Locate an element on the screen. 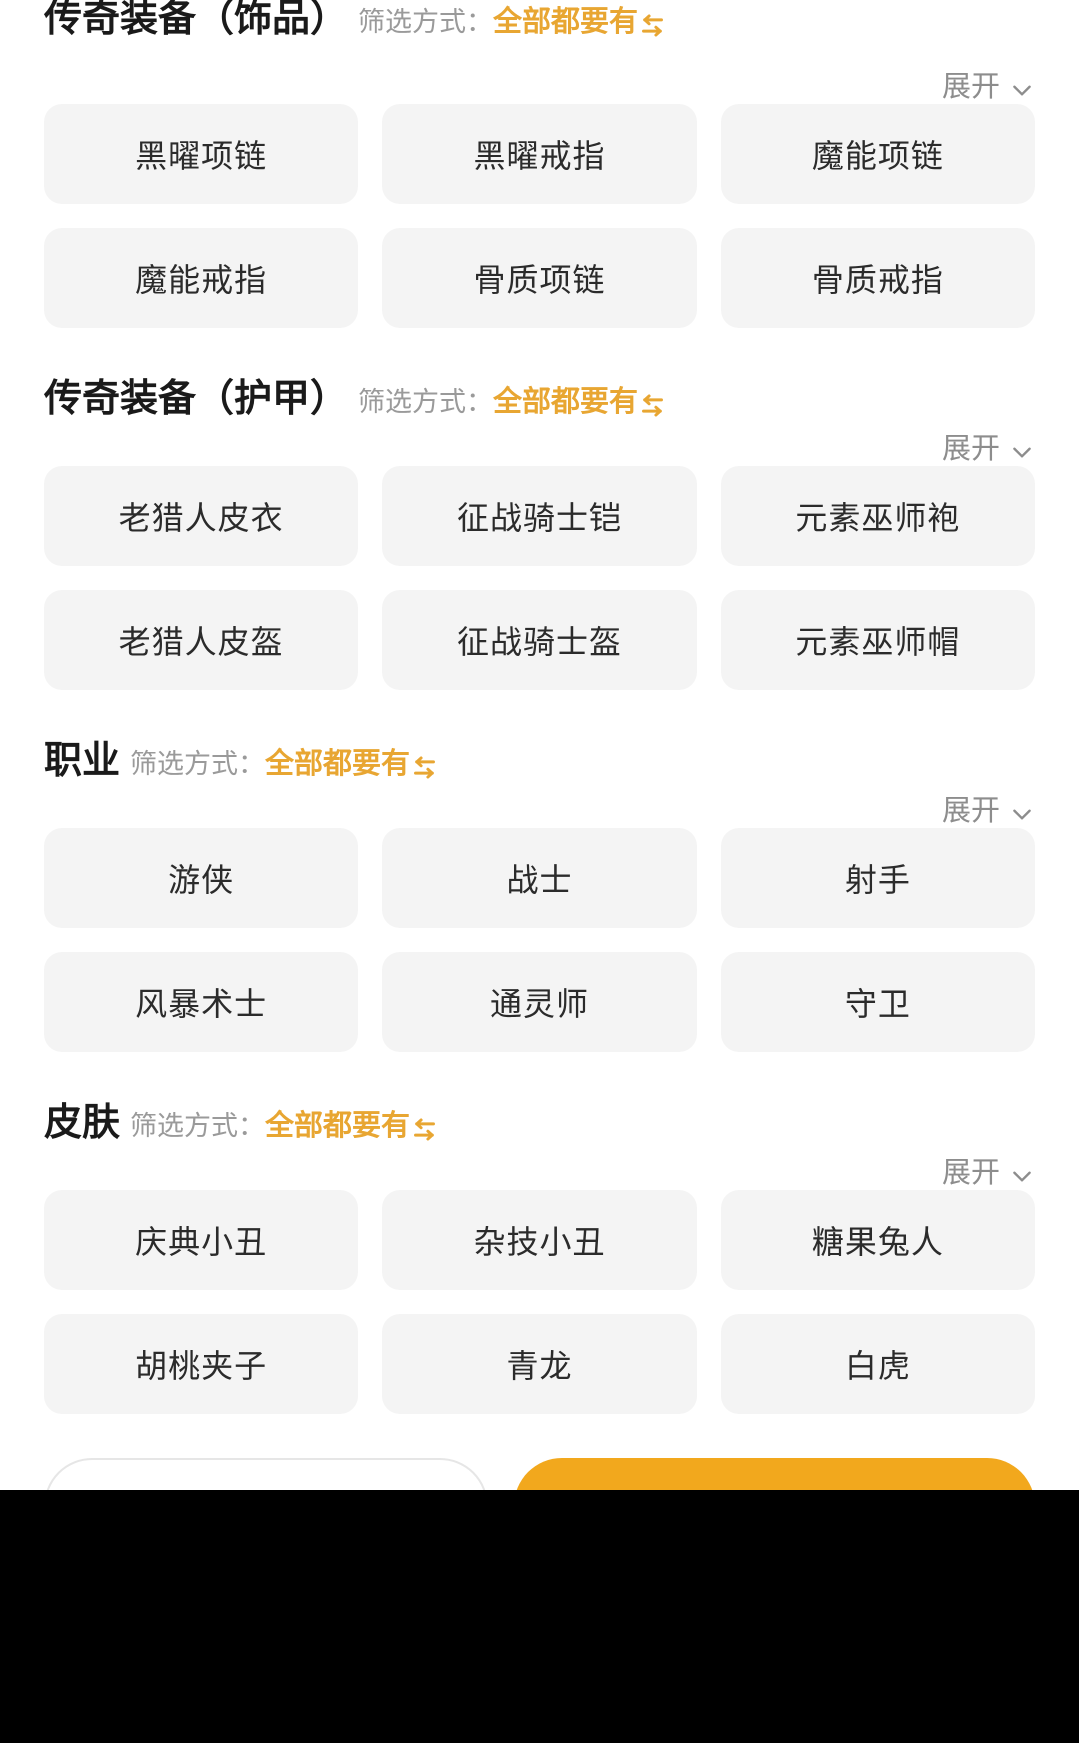  section-header: 皮肤 筛选方式： 全部都要有 展开 is located at coordinates (539, 1147).